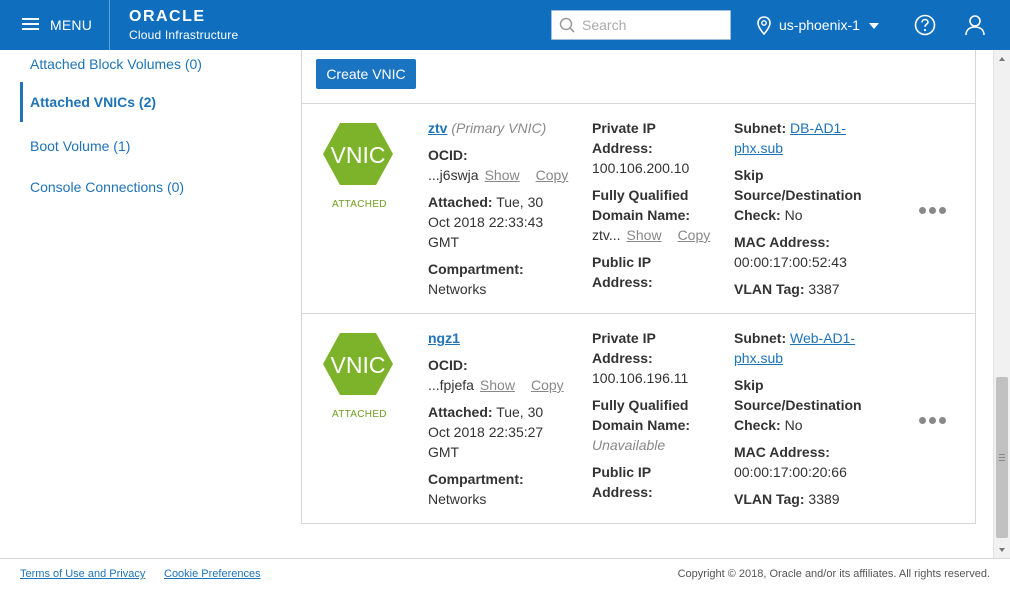 This screenshot has height=590, width=1010. What do you see at coordinates (167, 16) in the screenshot?
I see `logo-brand: ORACLE` at bounding box center [167, 16].